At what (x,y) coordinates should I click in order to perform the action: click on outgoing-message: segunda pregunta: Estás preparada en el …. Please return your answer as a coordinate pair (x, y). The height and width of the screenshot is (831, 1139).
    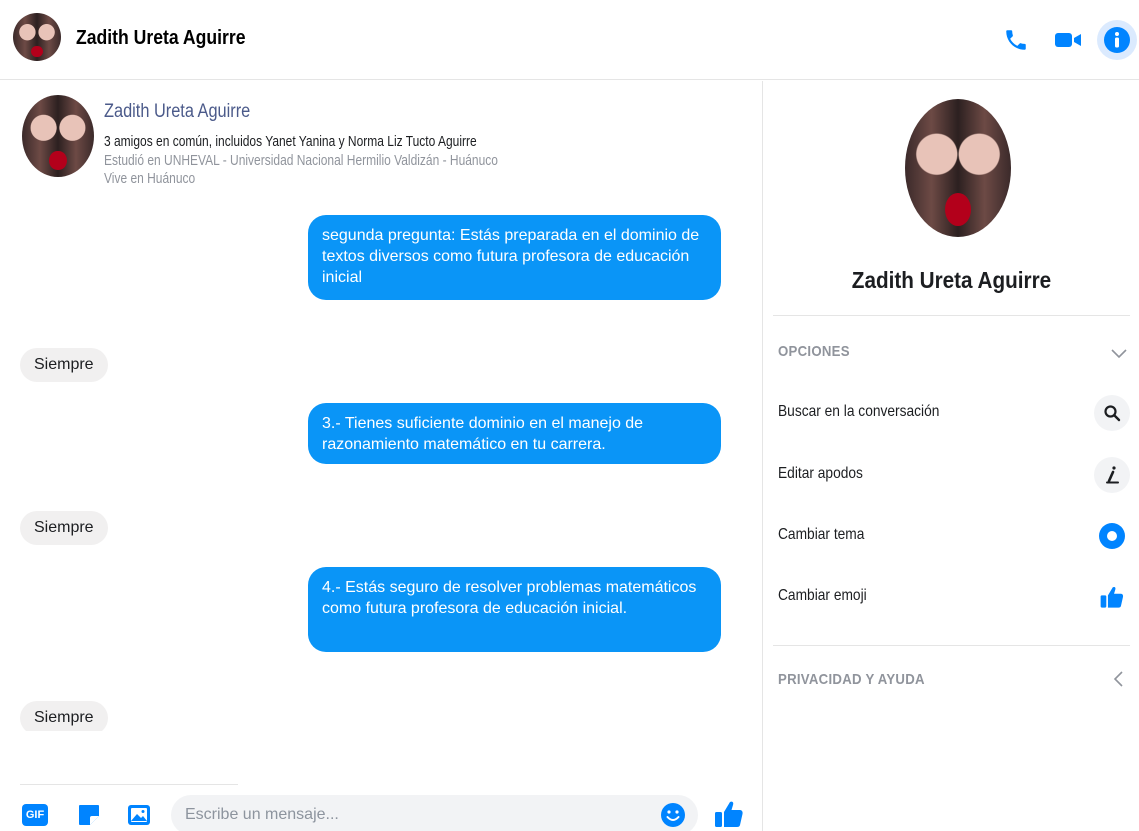
    Looking at the image, I should click on (514, 257).